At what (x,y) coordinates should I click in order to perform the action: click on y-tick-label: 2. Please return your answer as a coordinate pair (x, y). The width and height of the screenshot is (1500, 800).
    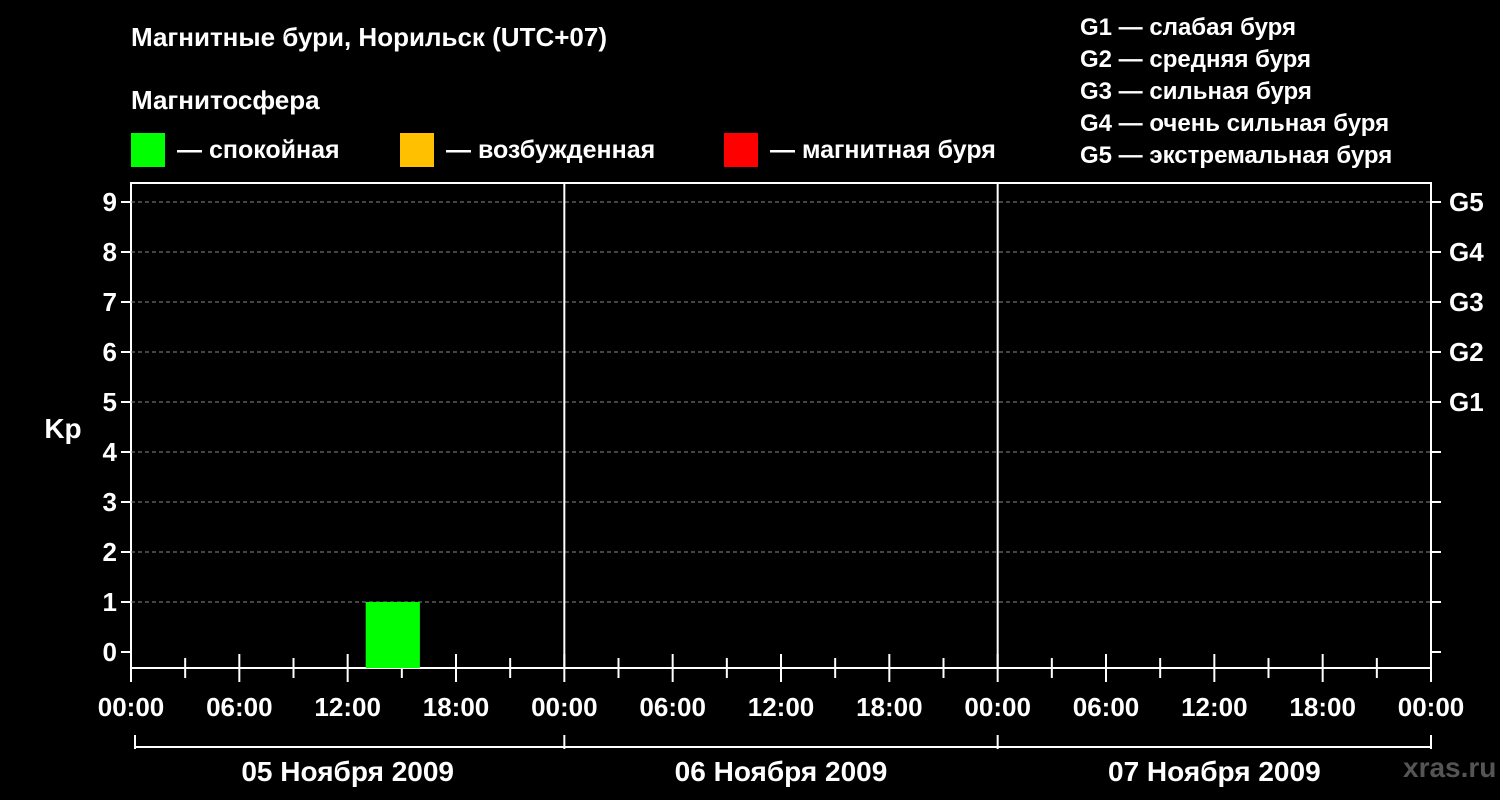
    Looking at the image, I should click on (110, 552).